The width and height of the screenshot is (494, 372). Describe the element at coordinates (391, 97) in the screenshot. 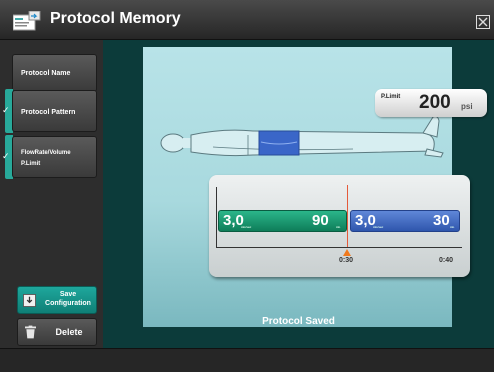

I see `pressure-limit-label: P.Limit` at that location.